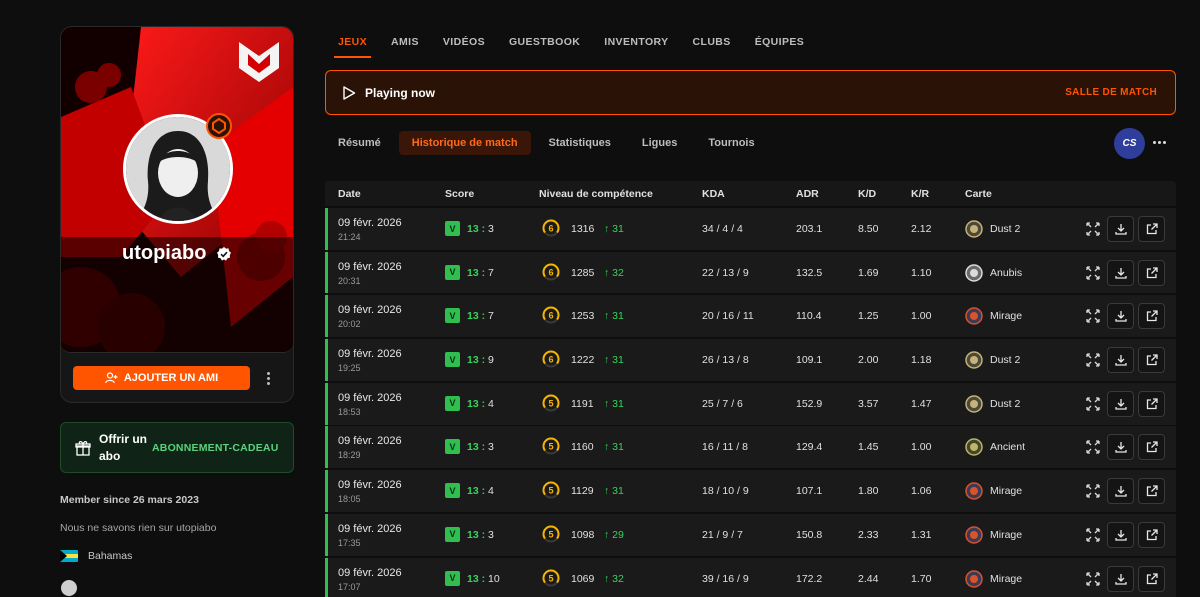 The height and width of the screenshot is (597, 1200). Describe the element at coordinates (494, 578) in the screenshot. I see `score-loss: 10` at that location.